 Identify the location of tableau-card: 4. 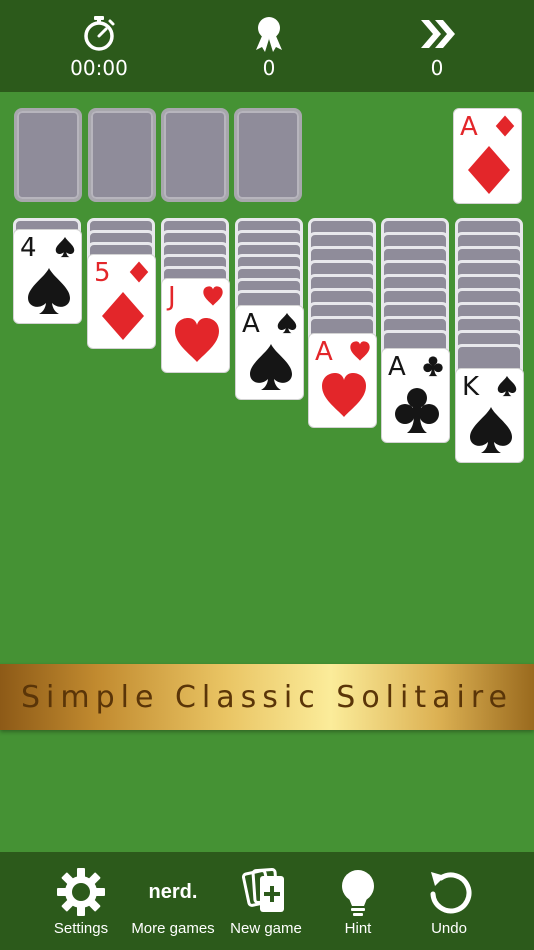
(47, 276).